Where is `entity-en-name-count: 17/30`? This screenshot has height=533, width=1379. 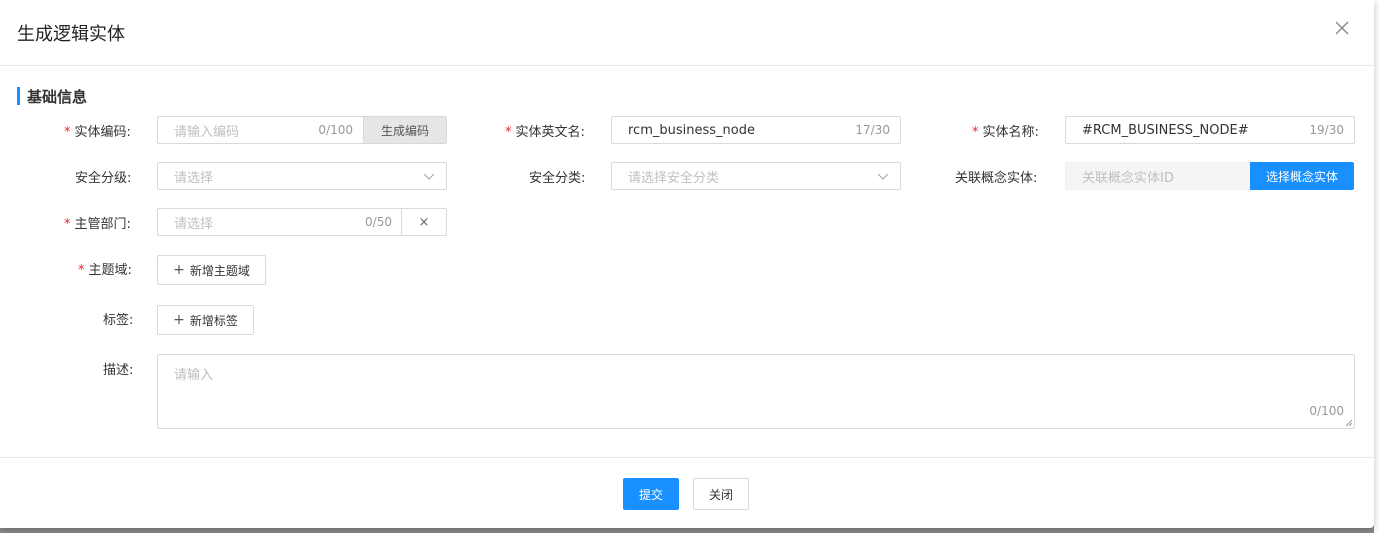
entity-en-name-count: 17/30 is located at coordinates (872, 130).